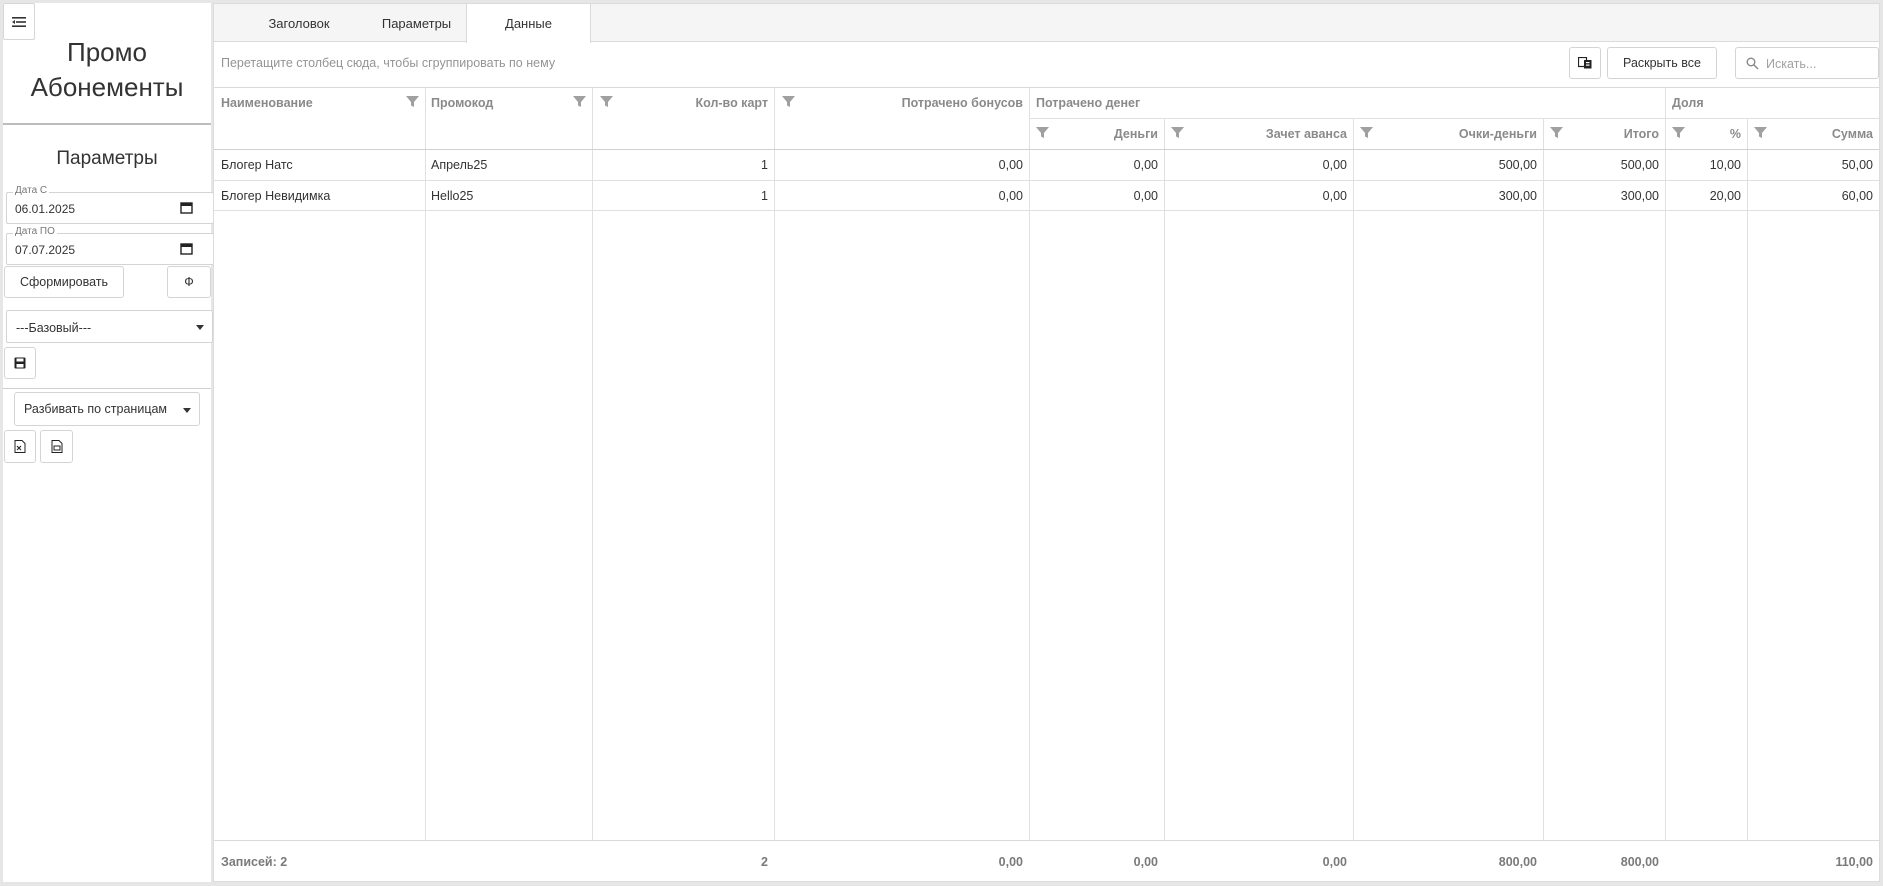  What do you see at coordinates (918, 103) in the screenshot?
I see `column-header-bonus: Потрачено бонусов` at bounding box center [918, 103].